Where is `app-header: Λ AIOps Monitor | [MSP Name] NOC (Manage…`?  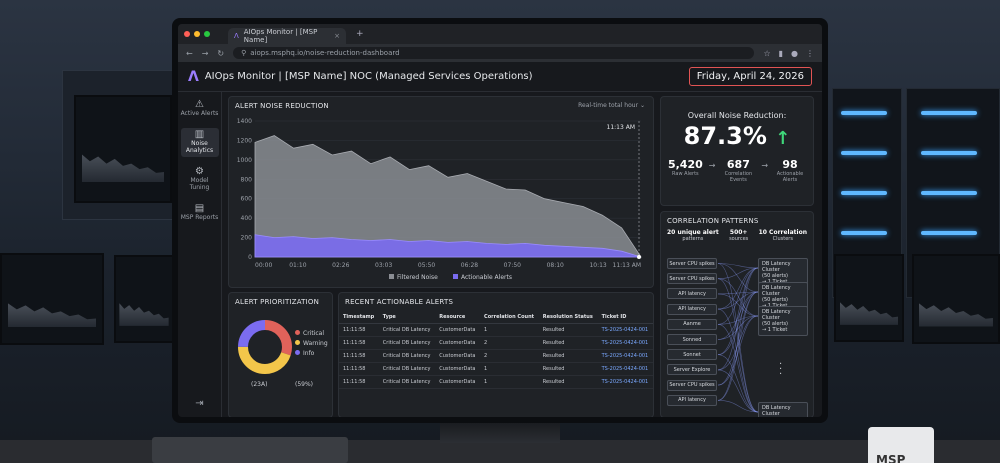
app-header: Λ AIOps Monitor | [MSP Name] NOC (Manage… is located at coordinates (500, 77).